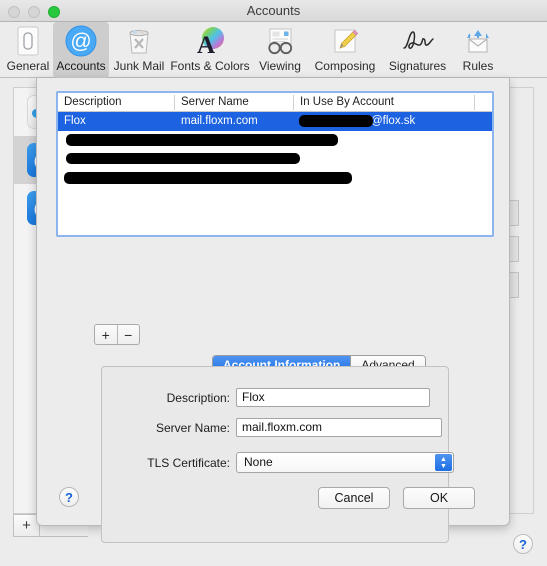 The height and width of the screenshot is (566, 547). I want to click on chevron-updown-icon: ▲ ▼, so click(443, 462).